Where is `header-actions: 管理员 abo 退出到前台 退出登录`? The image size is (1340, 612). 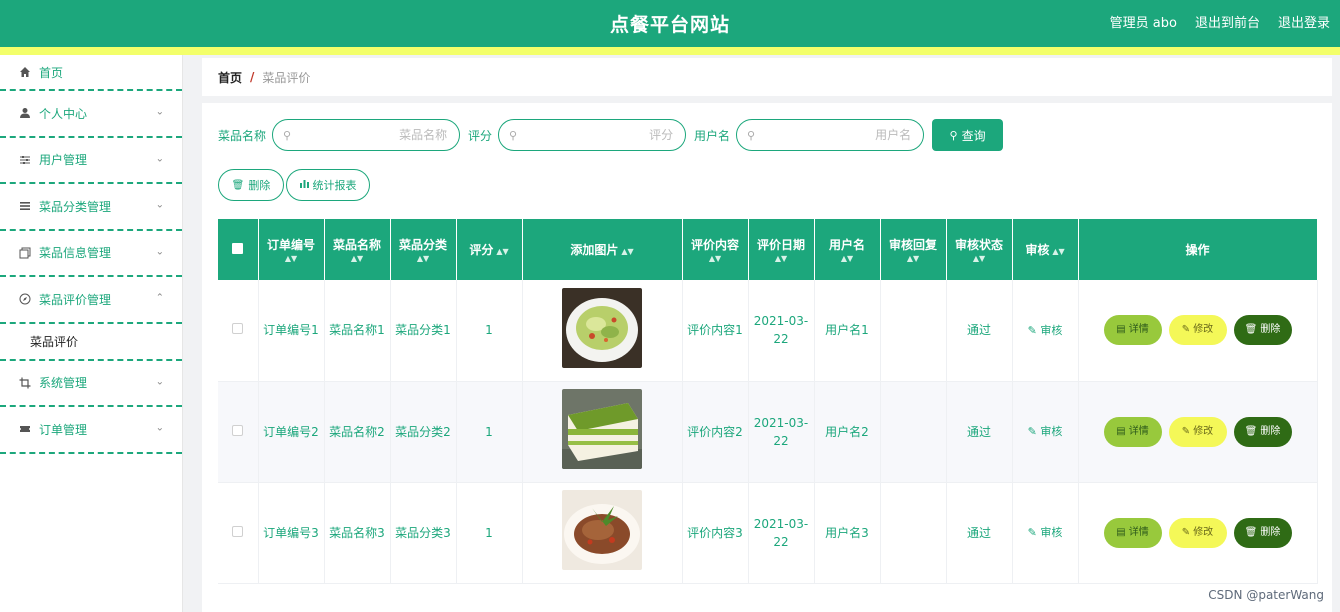
header-actions: 管理员 abo 退出到前台 退出登录 is located at coordinates (1220, 21).